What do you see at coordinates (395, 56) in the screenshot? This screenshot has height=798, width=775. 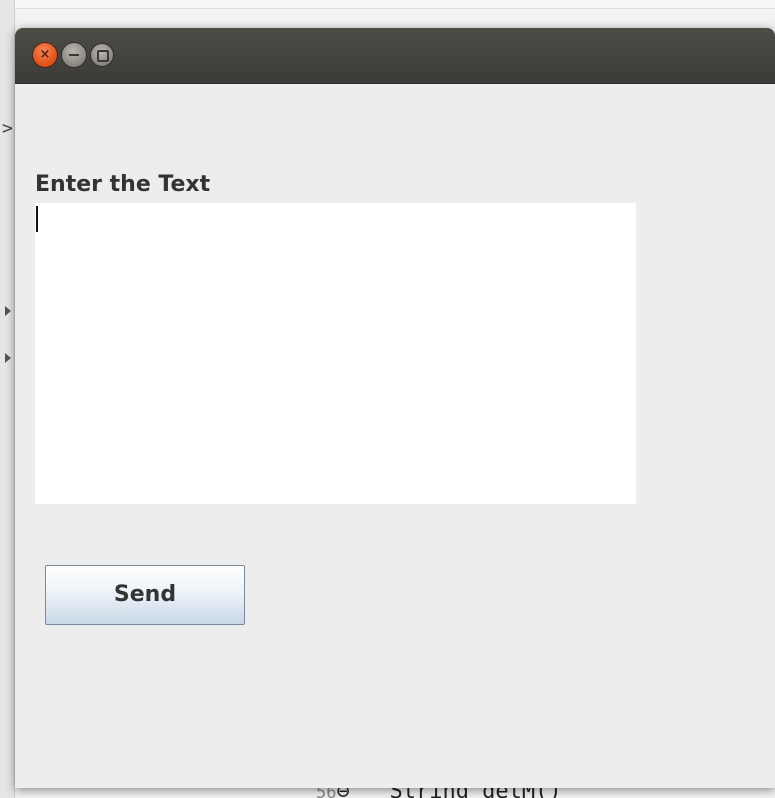 I see `window-titlebar: ×` at bounding box center [395, 56].